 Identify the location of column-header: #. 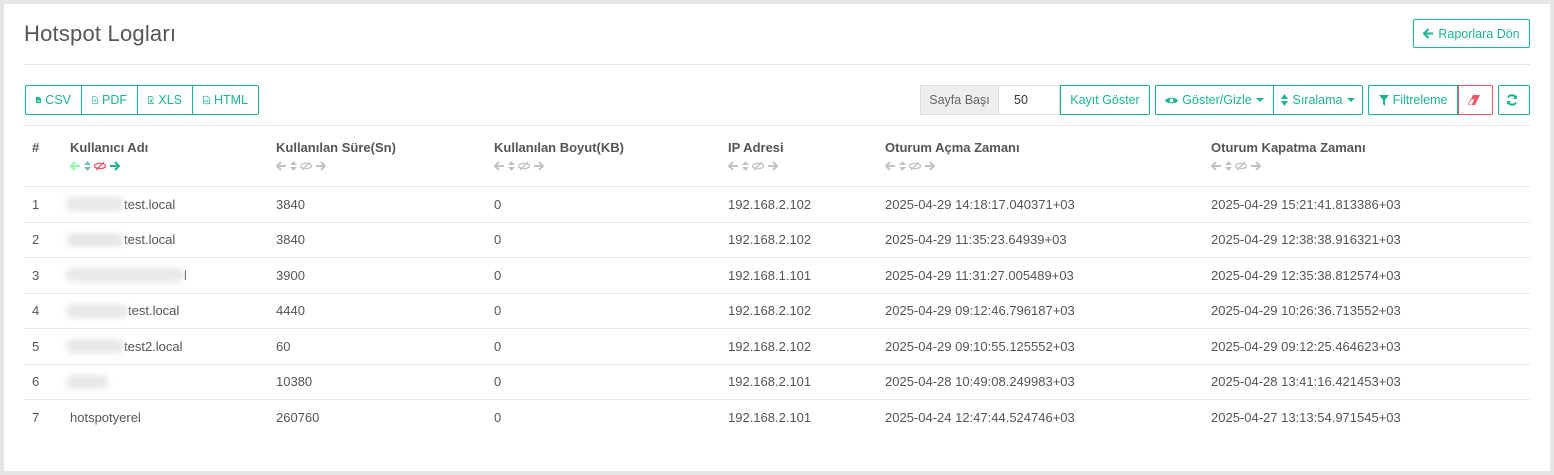
(47, 156).